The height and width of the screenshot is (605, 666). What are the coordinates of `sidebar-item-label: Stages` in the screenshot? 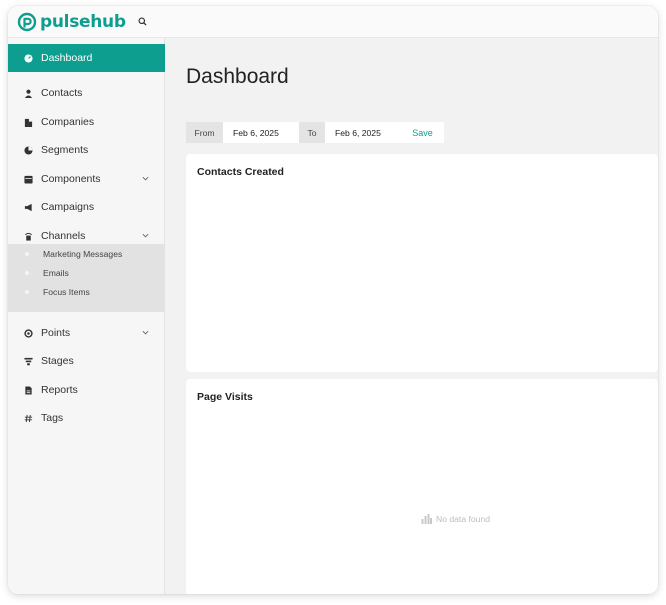 It's located at (57, 361).